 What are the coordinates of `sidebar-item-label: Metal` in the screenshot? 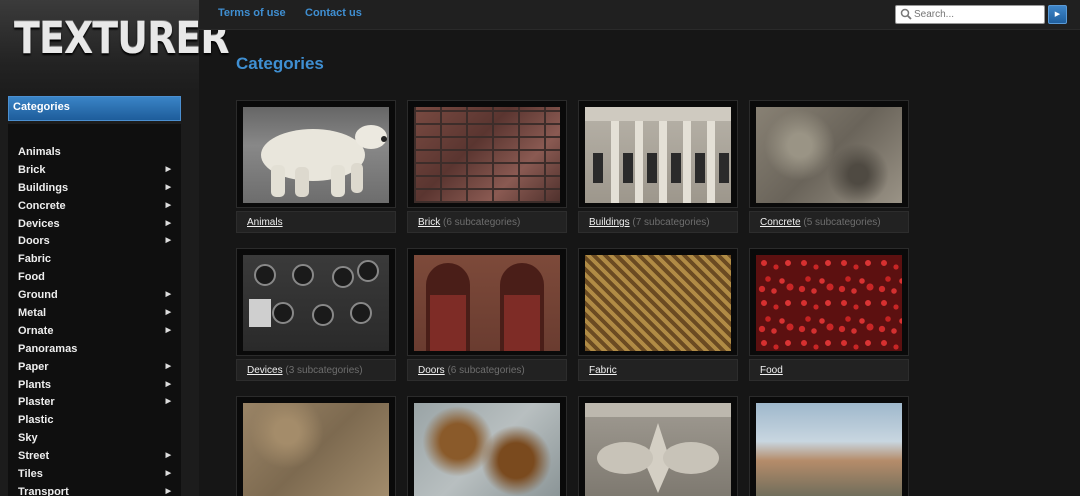 It's located at (32, 313).